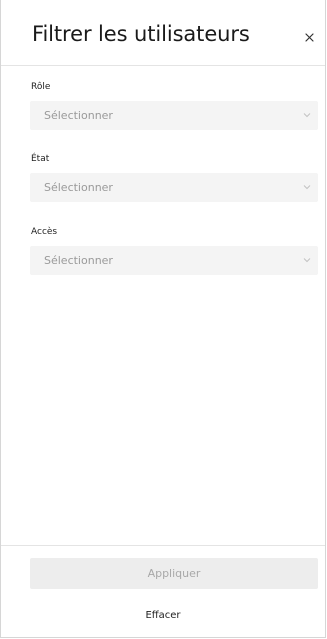 Image resolution: width=327 pixels, height=639 pixels. Describe the element at coordinates (40, 159) in the screenshot. I see `state-label: État` at that location.